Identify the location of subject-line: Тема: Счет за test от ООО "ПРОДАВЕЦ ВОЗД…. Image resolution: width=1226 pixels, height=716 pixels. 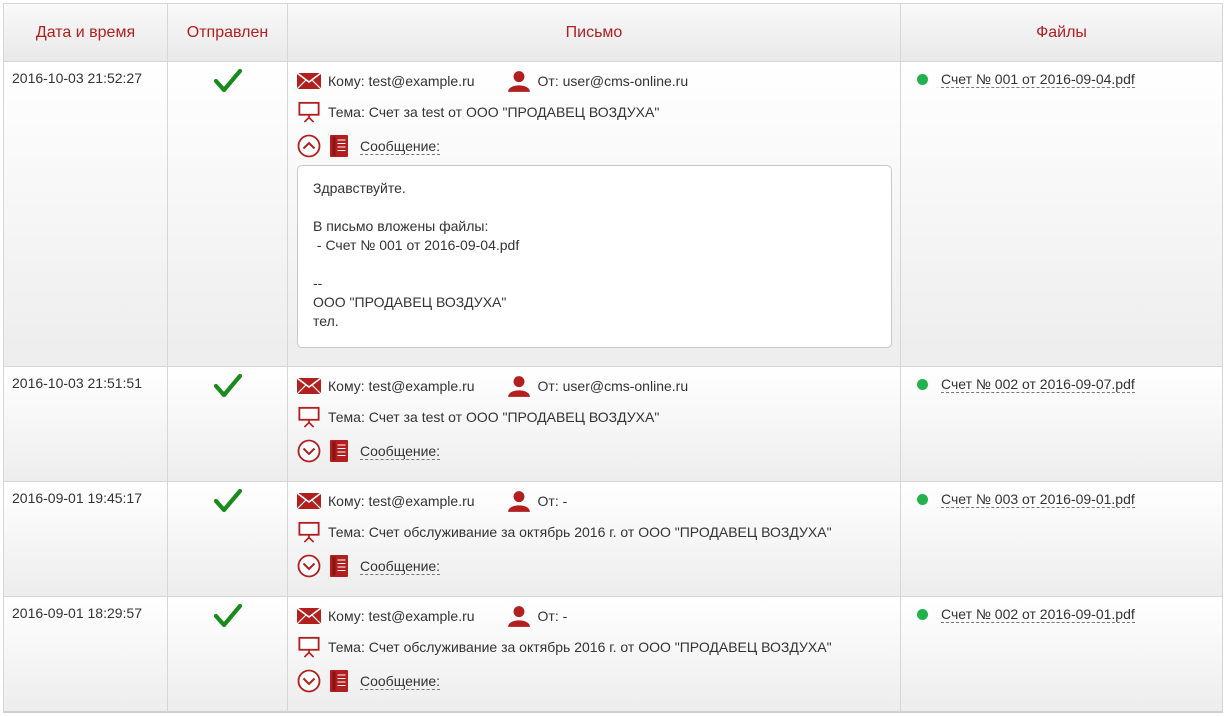
(478, 417).